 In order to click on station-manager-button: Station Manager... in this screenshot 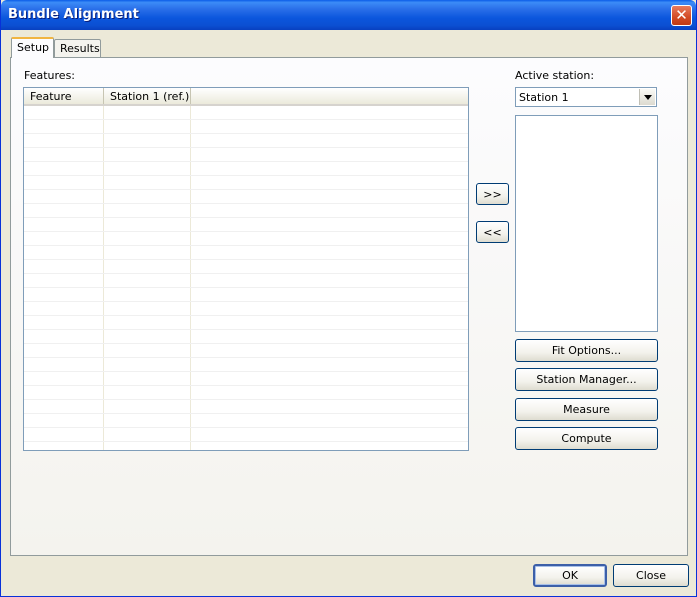, I will do `click(586, 379)`.